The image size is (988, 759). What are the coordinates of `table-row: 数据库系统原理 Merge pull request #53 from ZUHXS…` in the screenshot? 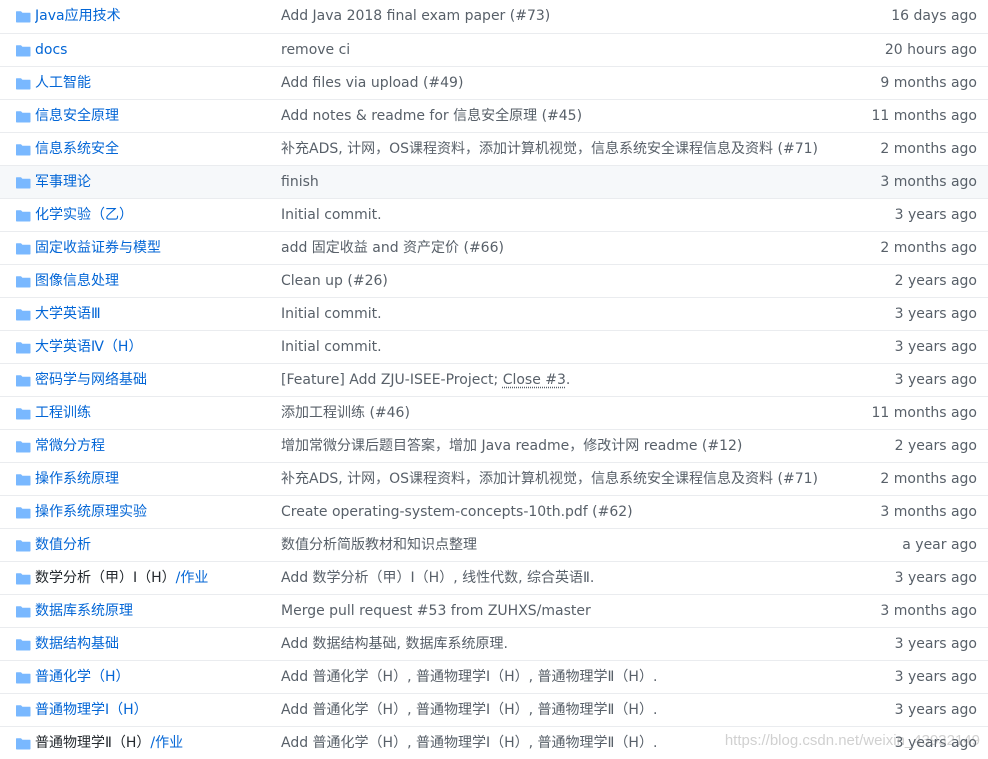 It's located at (494, 610).